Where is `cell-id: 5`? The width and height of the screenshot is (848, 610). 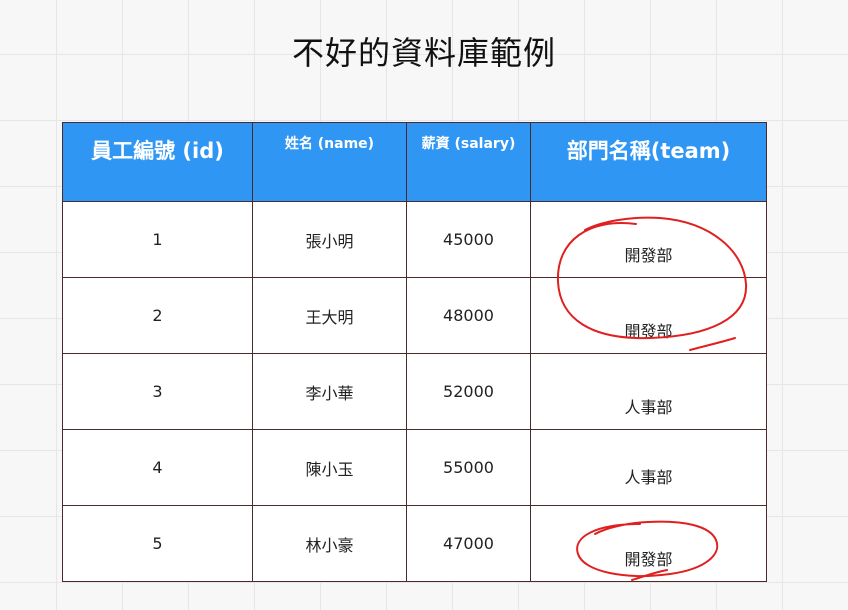
cell-id: 5 is located at coordinates (157, 543).